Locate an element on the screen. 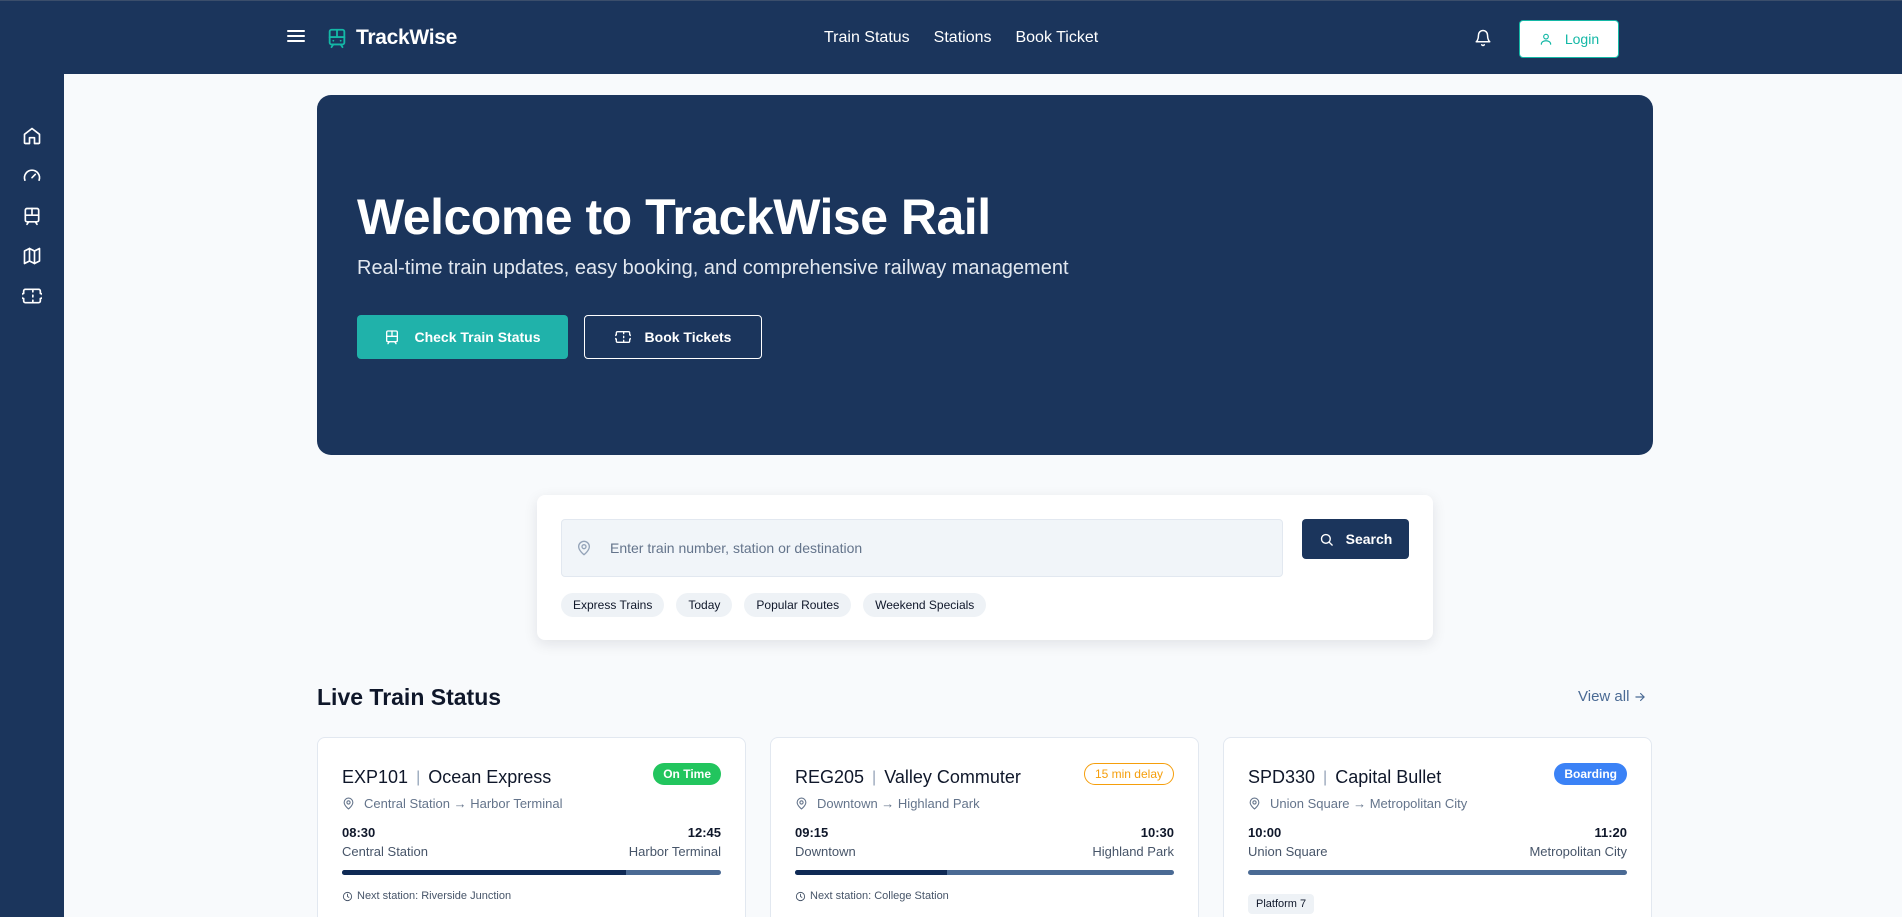 This screenshot has height=917, width=1902. arrive-time: 11:20 is located at coordinates (1610, 832).